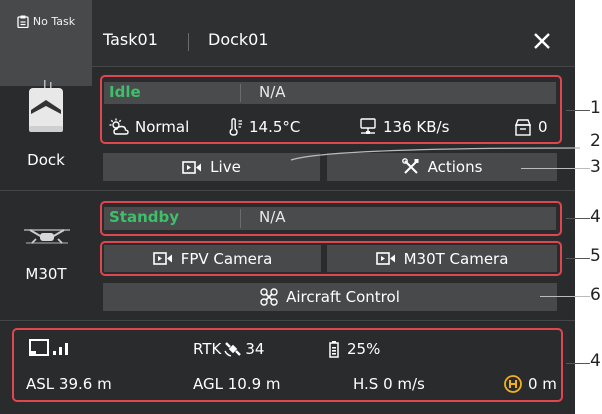 The width and height of the screenshot is (602, 414). Describe the element at coordinates (188, 42) in the screenshot. I see `header-divider` at that location.